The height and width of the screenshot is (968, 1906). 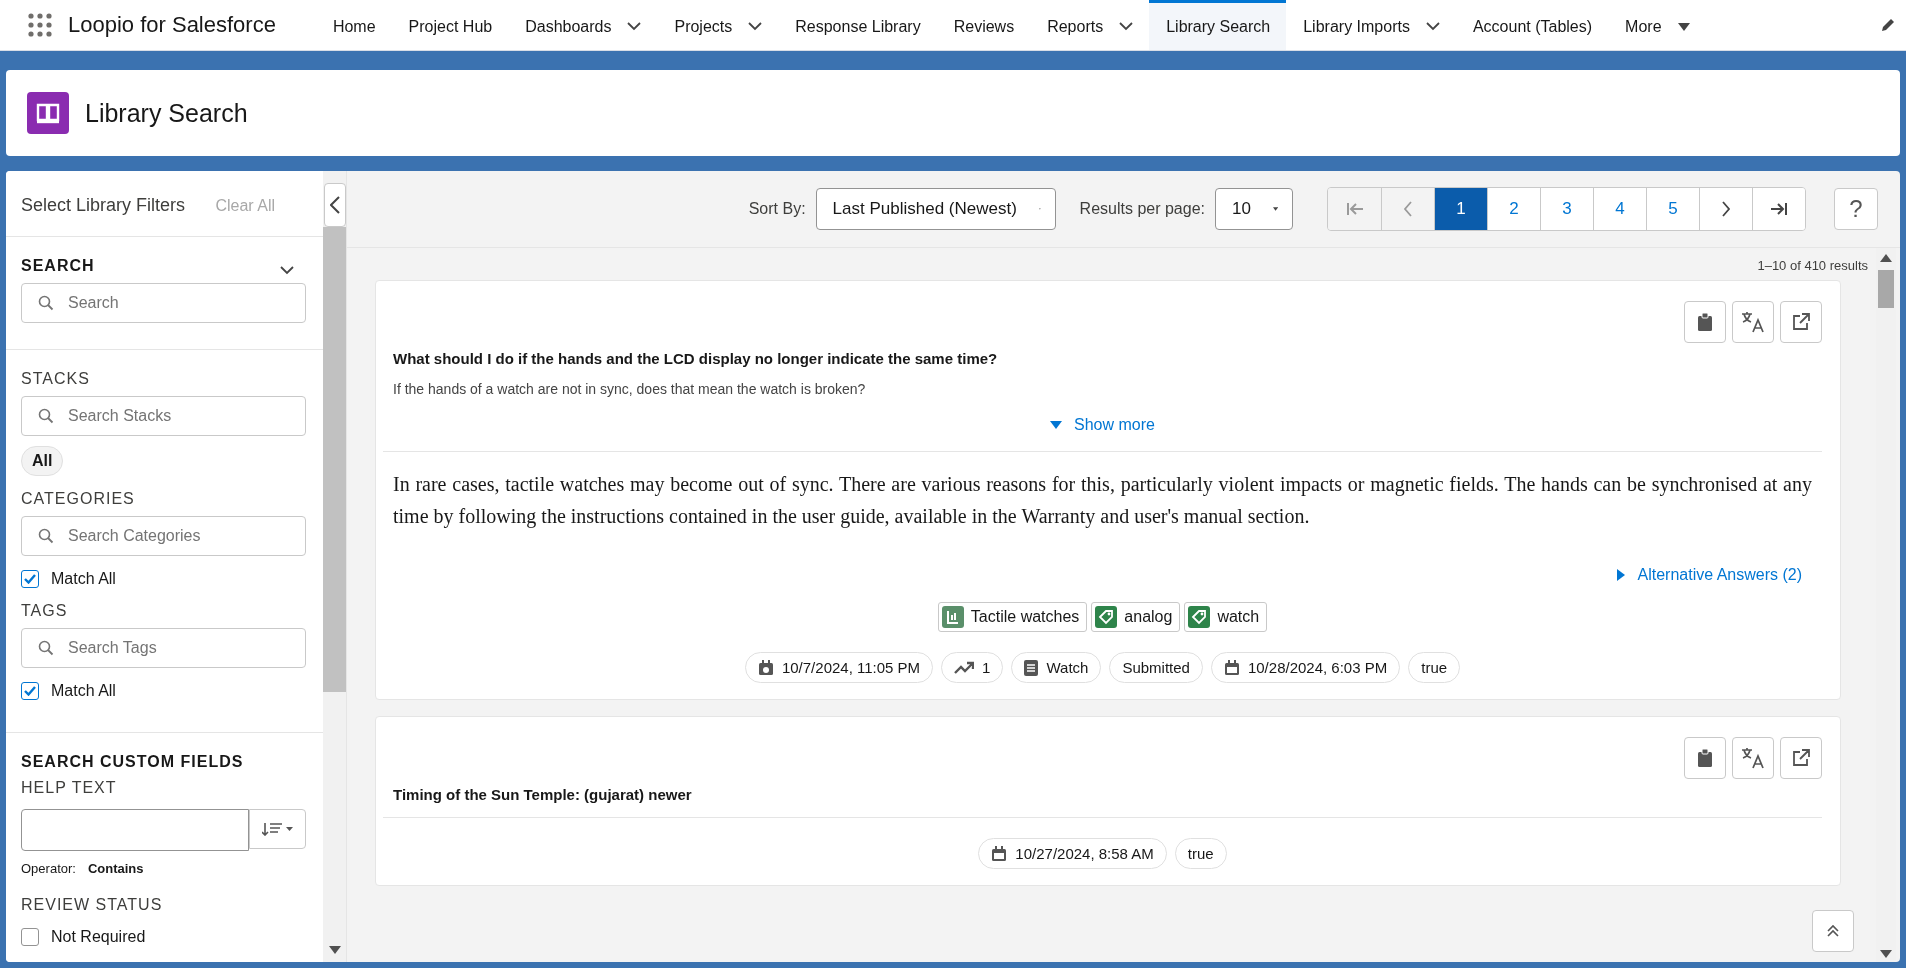 What do you see at coordinates (1619, 209) in the screenshot?
I see `page-button: 4` at bounding box center [1619, 209].